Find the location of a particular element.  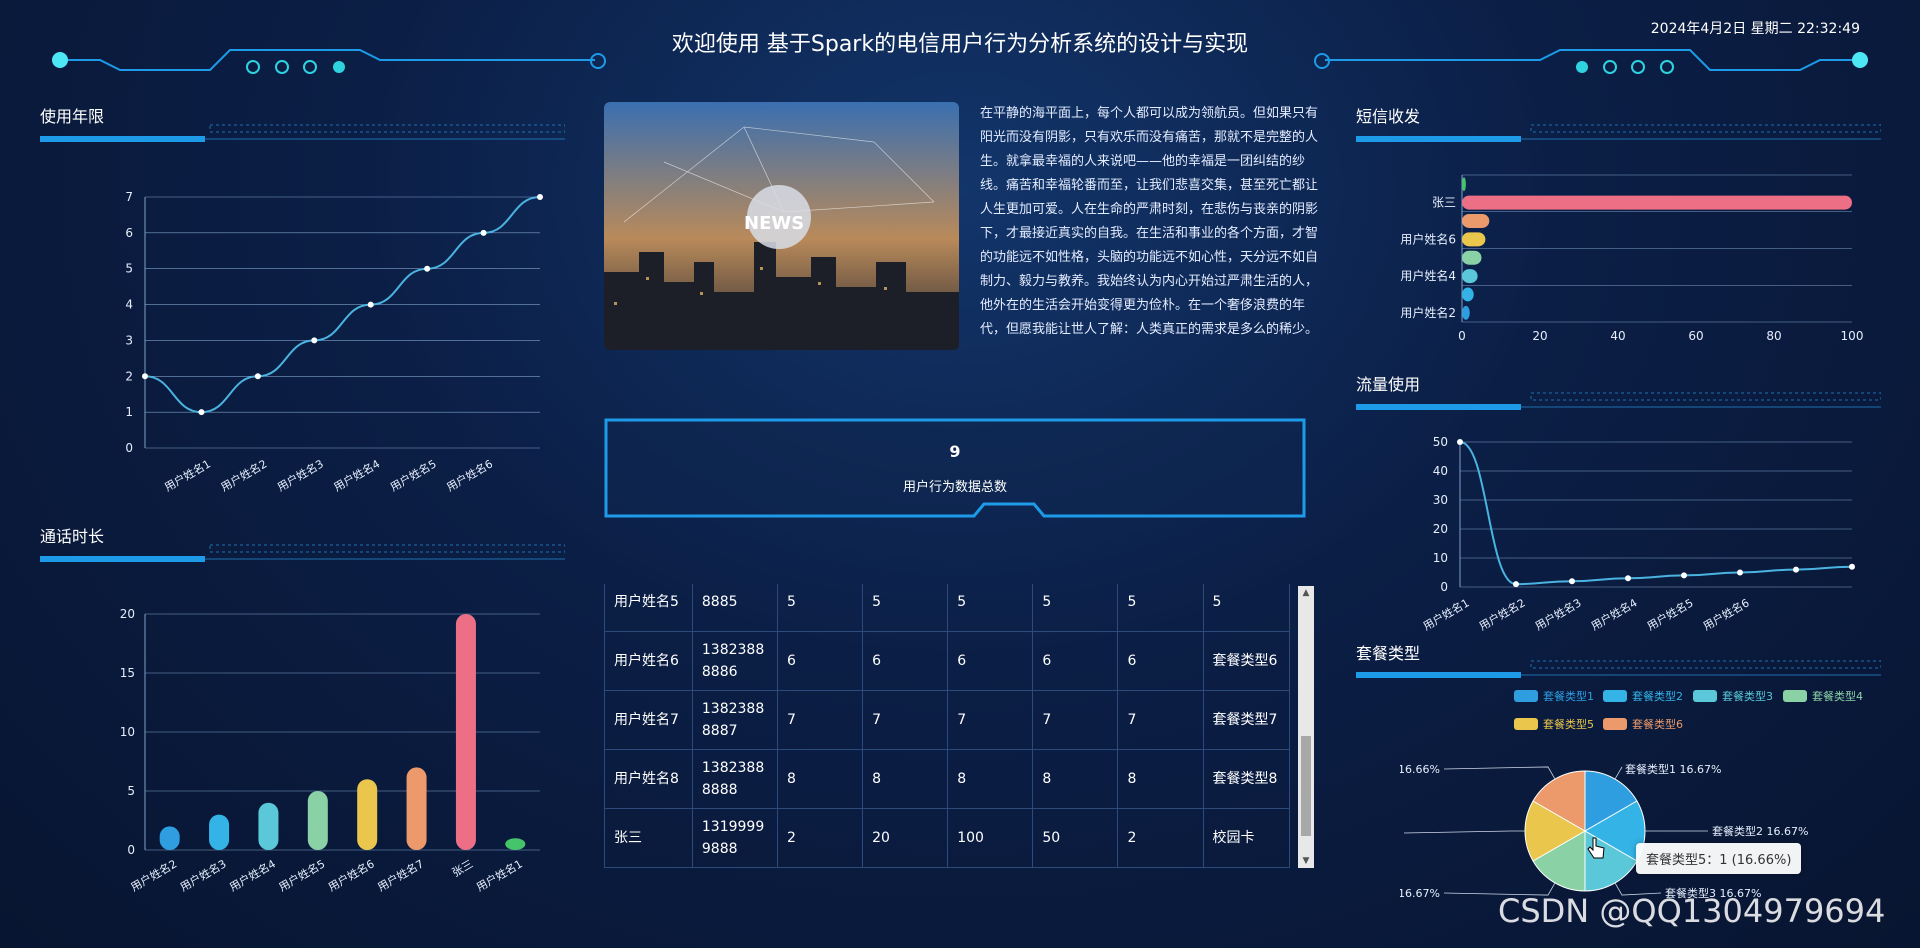

pie-label-line is located at coordinates (1464, 832).